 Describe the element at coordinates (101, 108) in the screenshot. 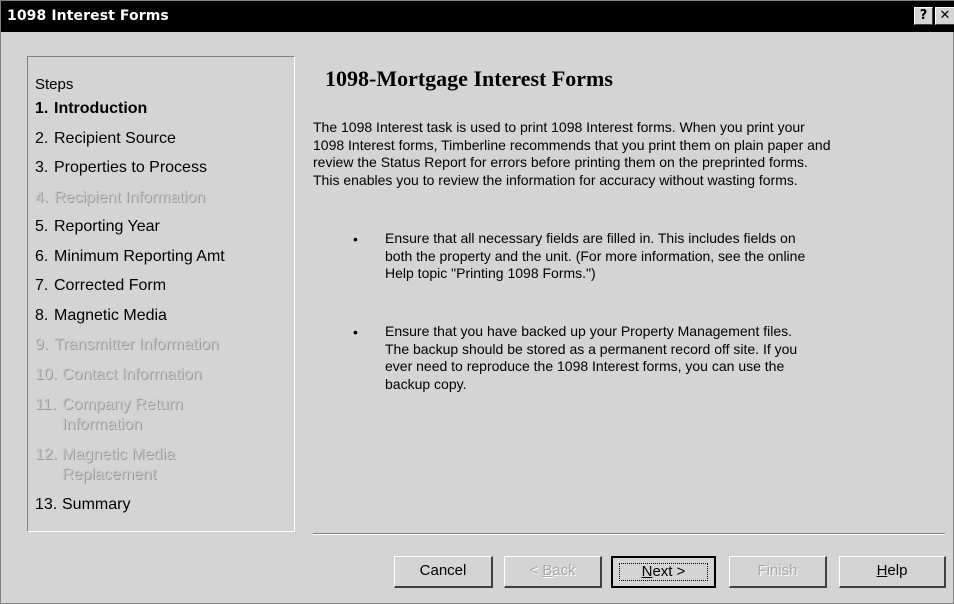

I see `step-label: Introduction` at that location.